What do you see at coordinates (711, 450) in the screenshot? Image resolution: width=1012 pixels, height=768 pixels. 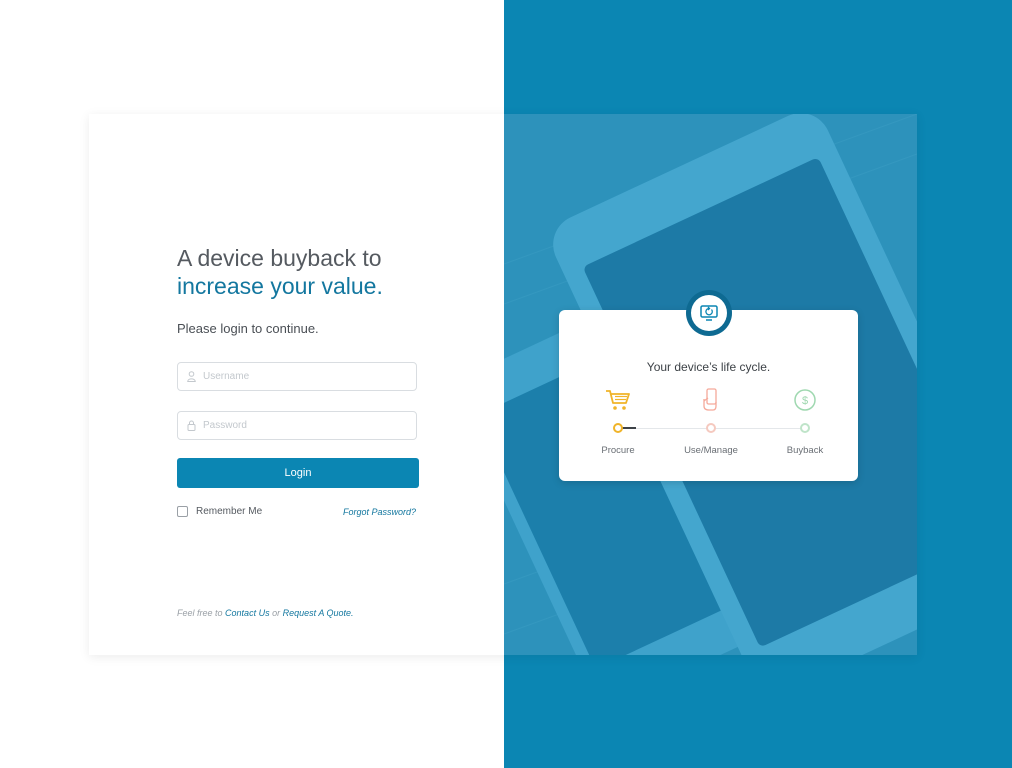 I see `step-label-use-manage: Use/Manage` at bounding box center [711, 450].